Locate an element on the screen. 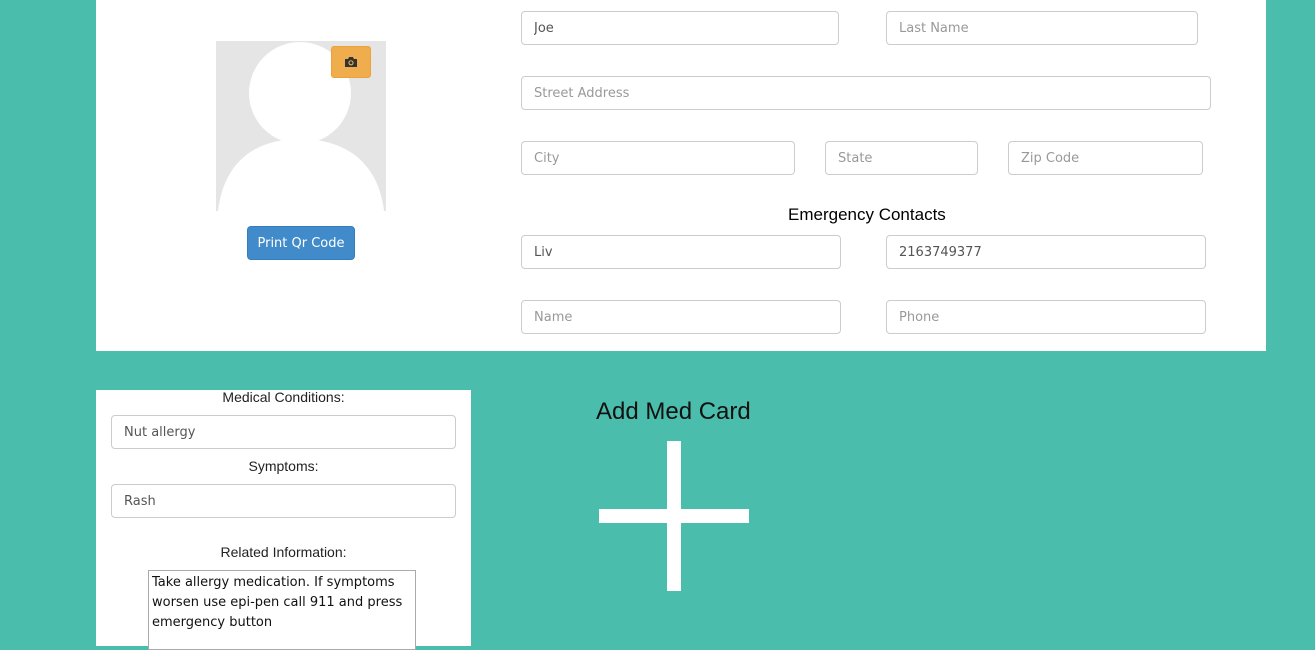  emergency-contacts-heading: Emergency Contacts is located at coordinates (867, 214).